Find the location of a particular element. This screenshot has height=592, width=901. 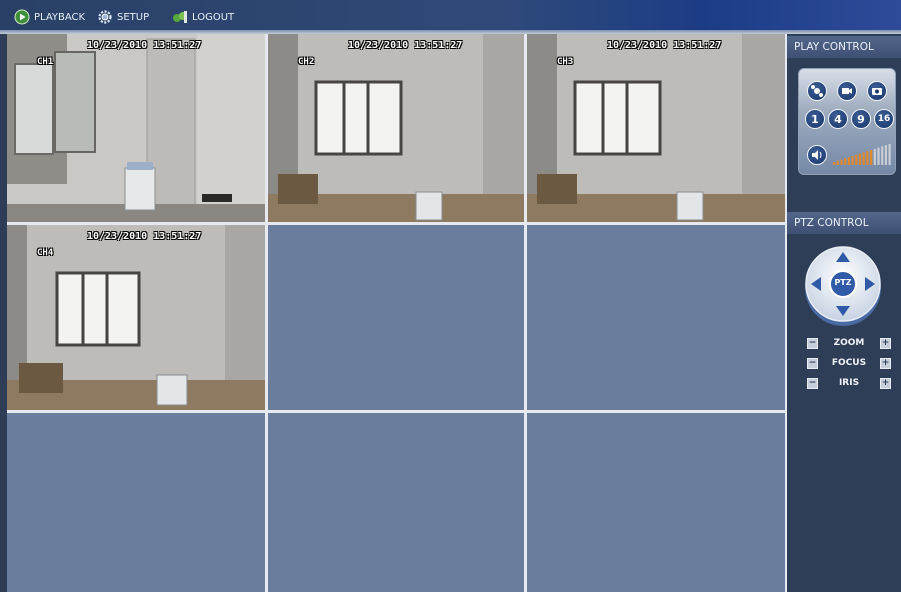

snapshot-button is located at coordinates (877, 91).